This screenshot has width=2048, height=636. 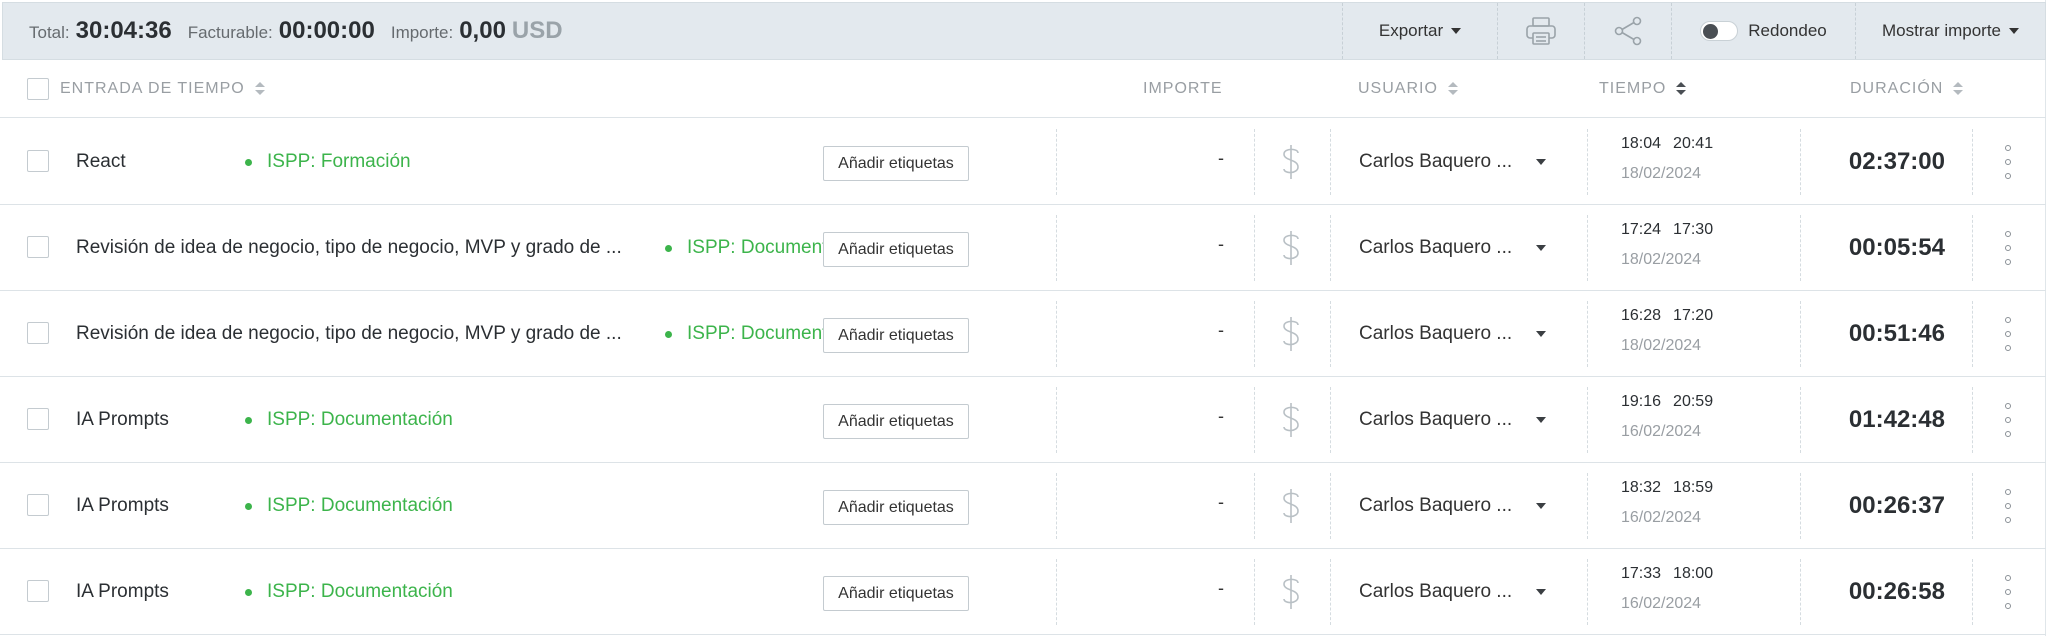 I want to click on entry-time-range: 17:33 18:00, so click(x=1667, y=574).